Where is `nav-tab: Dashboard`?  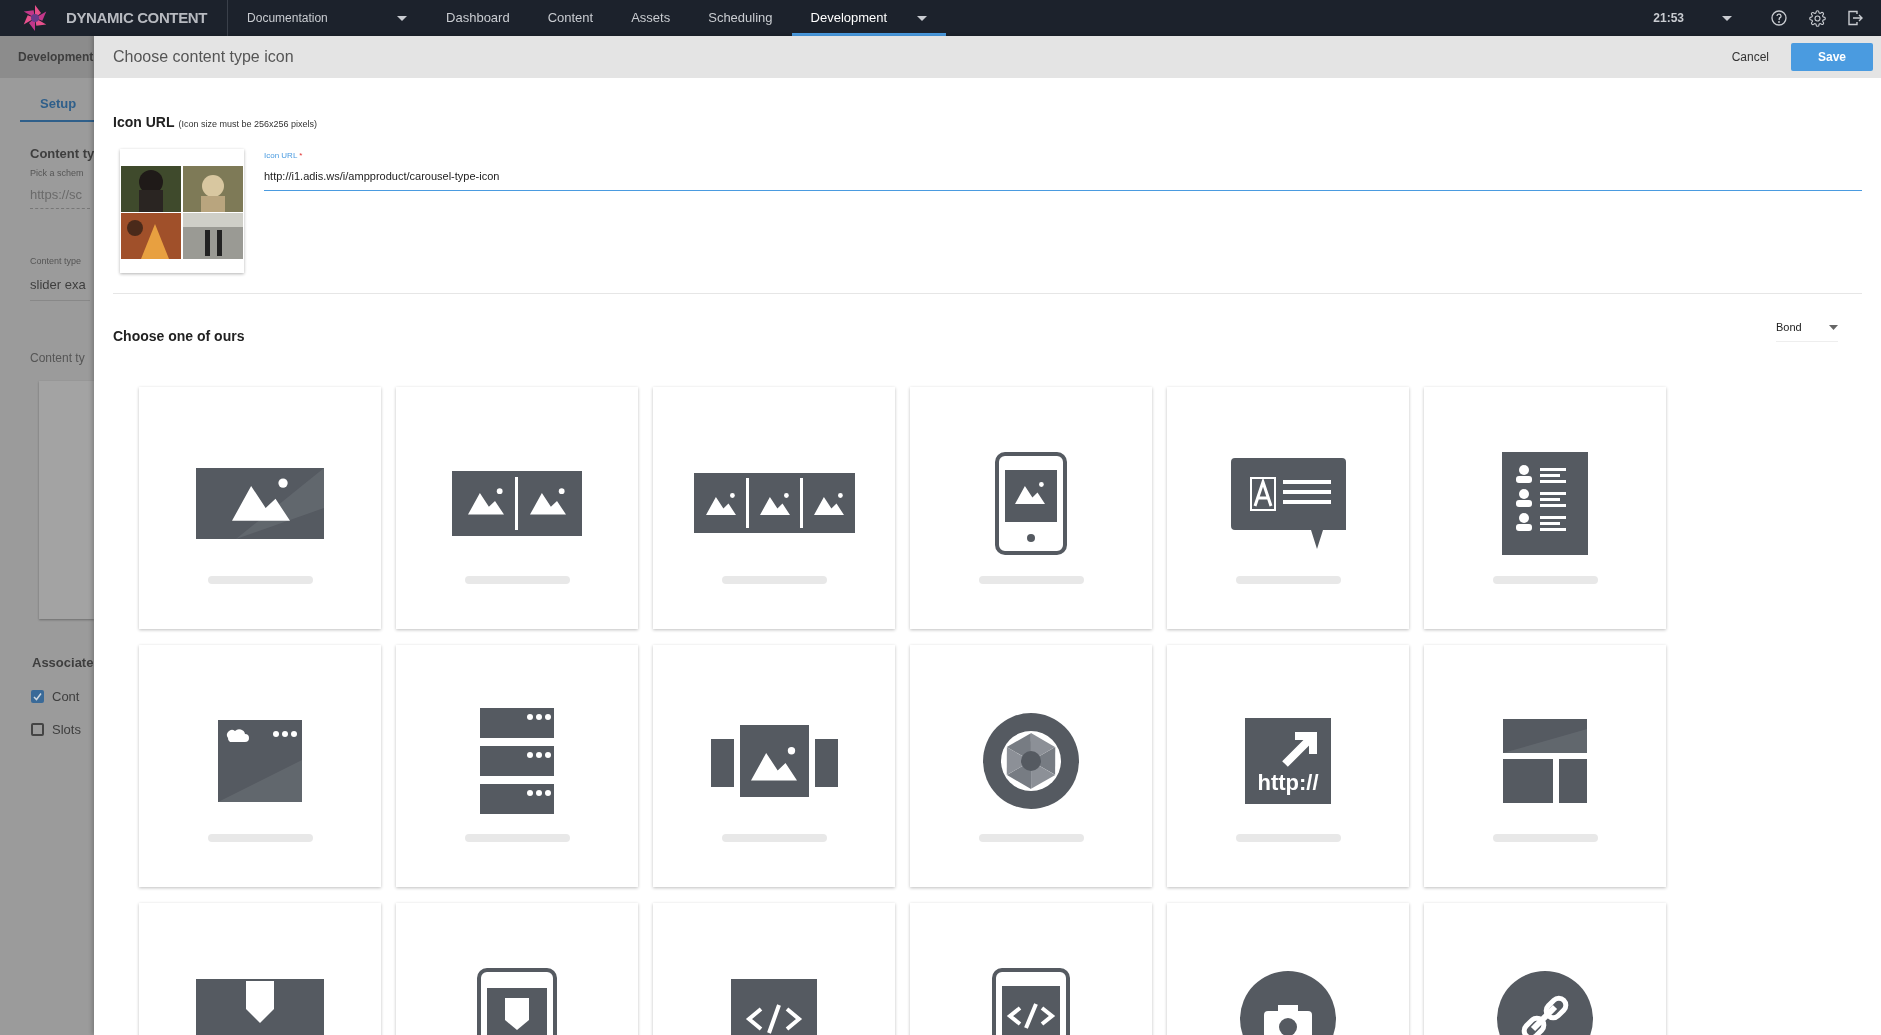
nav-tab: Dashboard is located at coordinates (478, 18).